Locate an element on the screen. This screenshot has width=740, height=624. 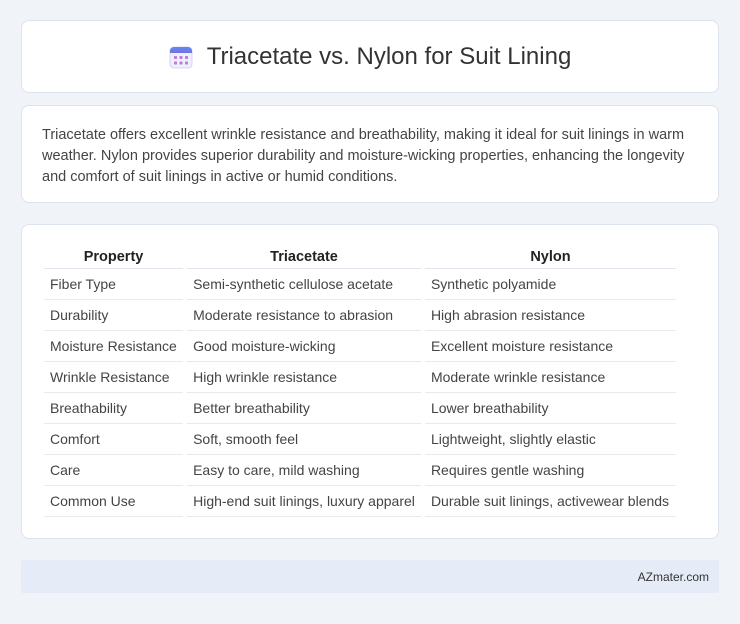
calendar-icon is located at coordinates (181, 57).